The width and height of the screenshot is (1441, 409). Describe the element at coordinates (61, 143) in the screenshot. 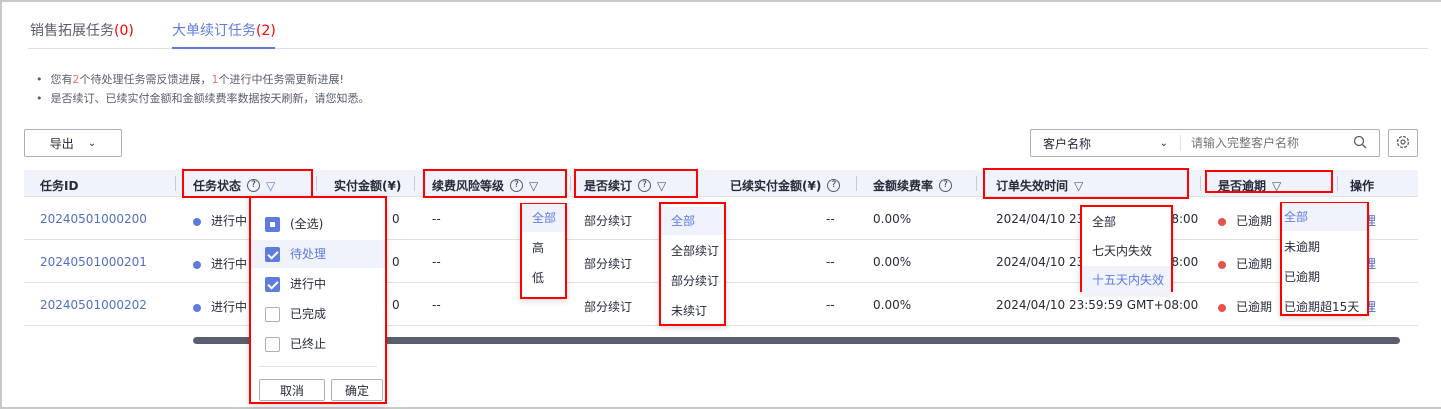

I see `export-label: 导出` at that location.